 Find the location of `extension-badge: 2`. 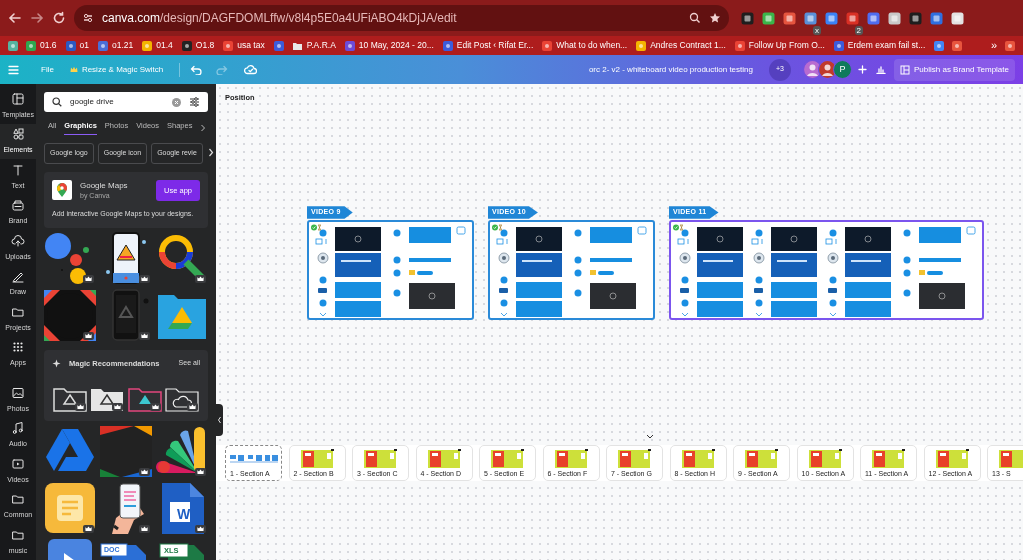

extension-badge: 2 is located at coordinates (858, 30).